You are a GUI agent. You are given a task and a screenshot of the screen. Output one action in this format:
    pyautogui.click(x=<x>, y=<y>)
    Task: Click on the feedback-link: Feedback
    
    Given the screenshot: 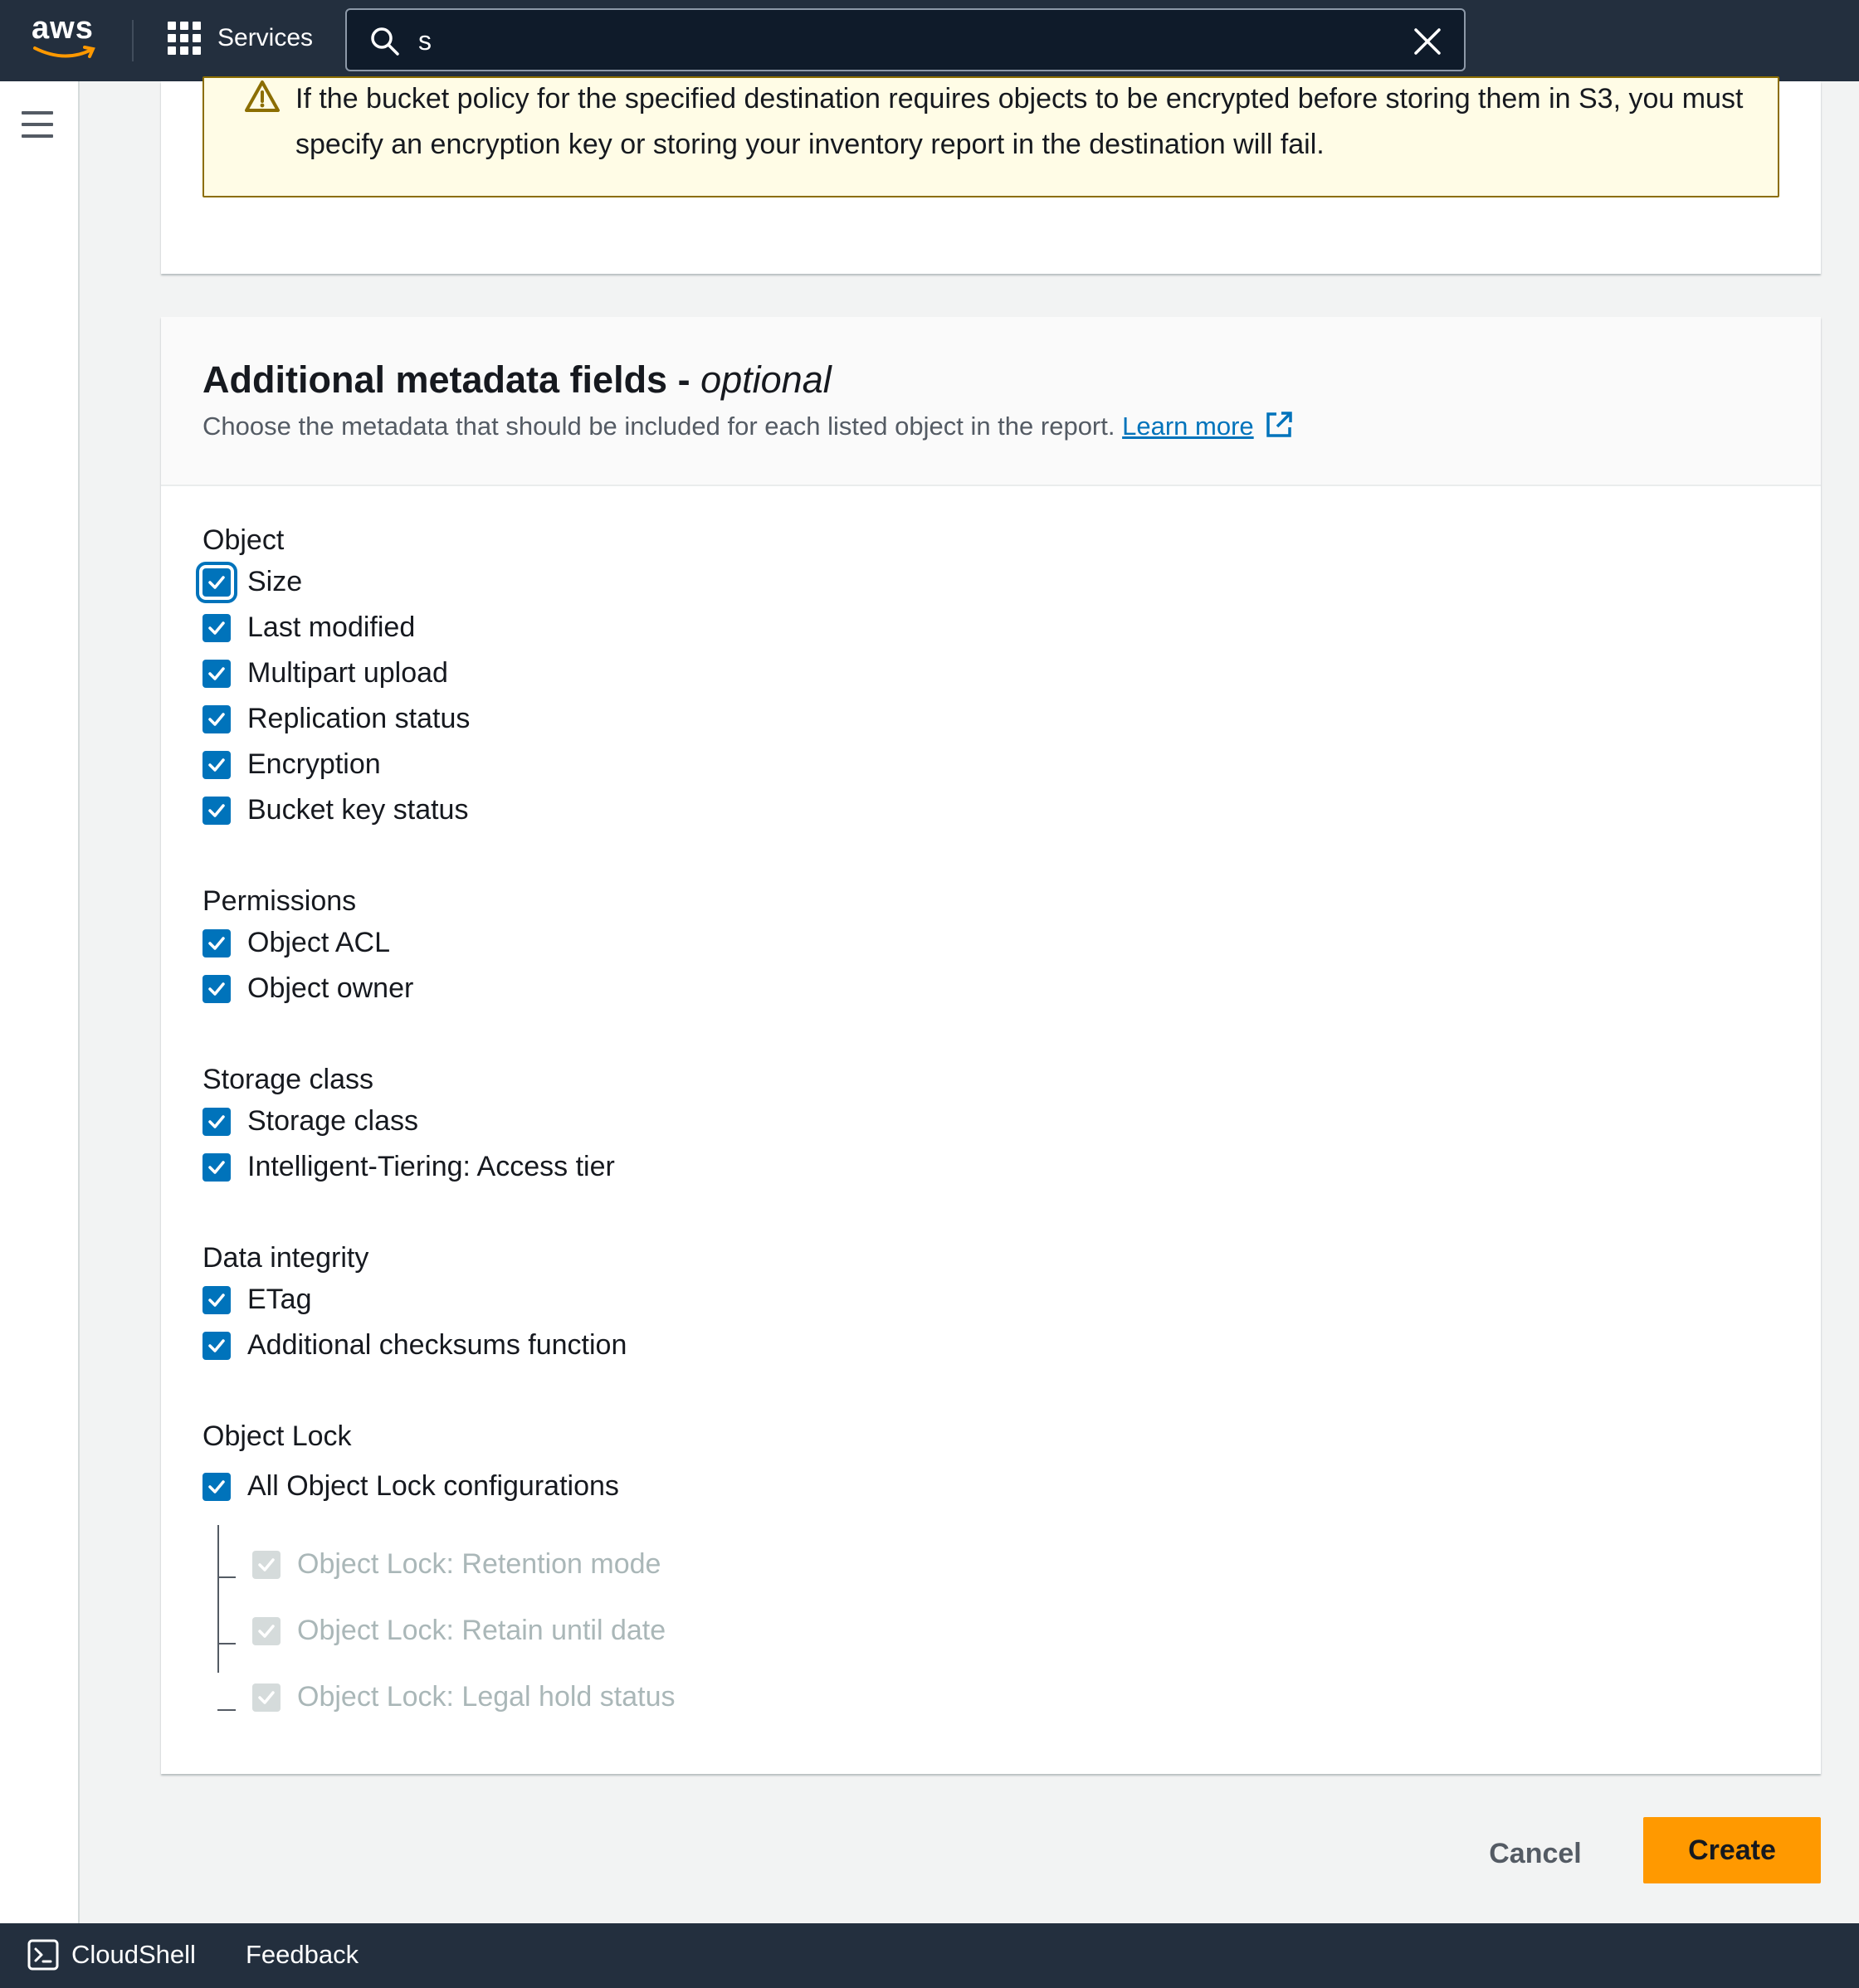 What is the action you would take?
    pyautogui.click(x=302, y=1955)
    